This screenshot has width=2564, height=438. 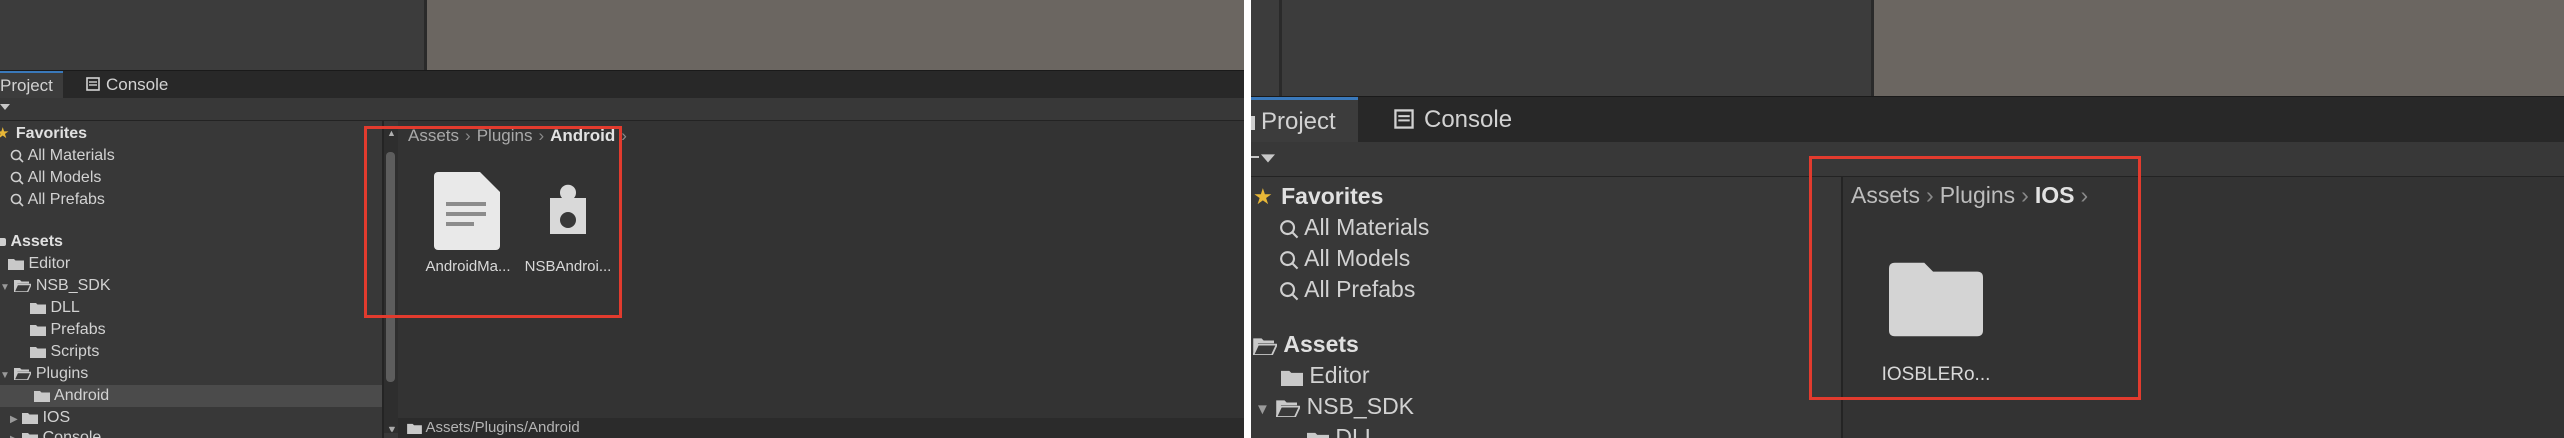 I want to click on create-button-icon, so click(x=1255, y=157).